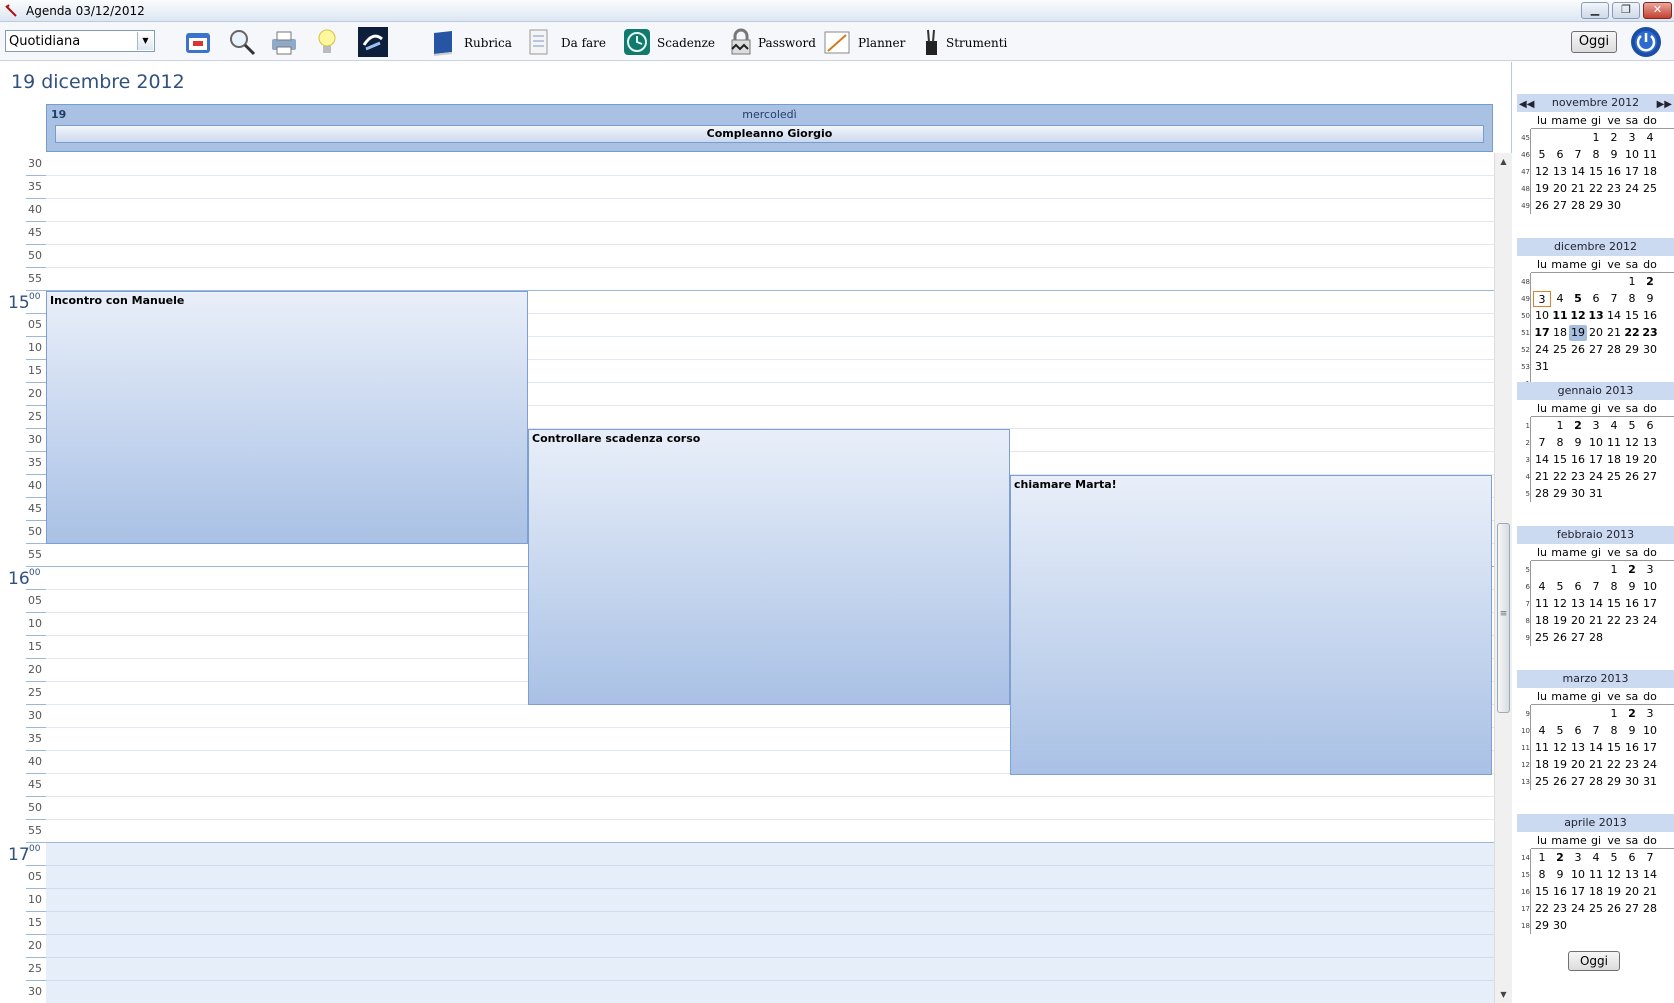 This screenshot has width=1674, height=1003. Describe the element at coordinates (1542, 587) in the screenshot. I see `mini-day: 4` at that location.